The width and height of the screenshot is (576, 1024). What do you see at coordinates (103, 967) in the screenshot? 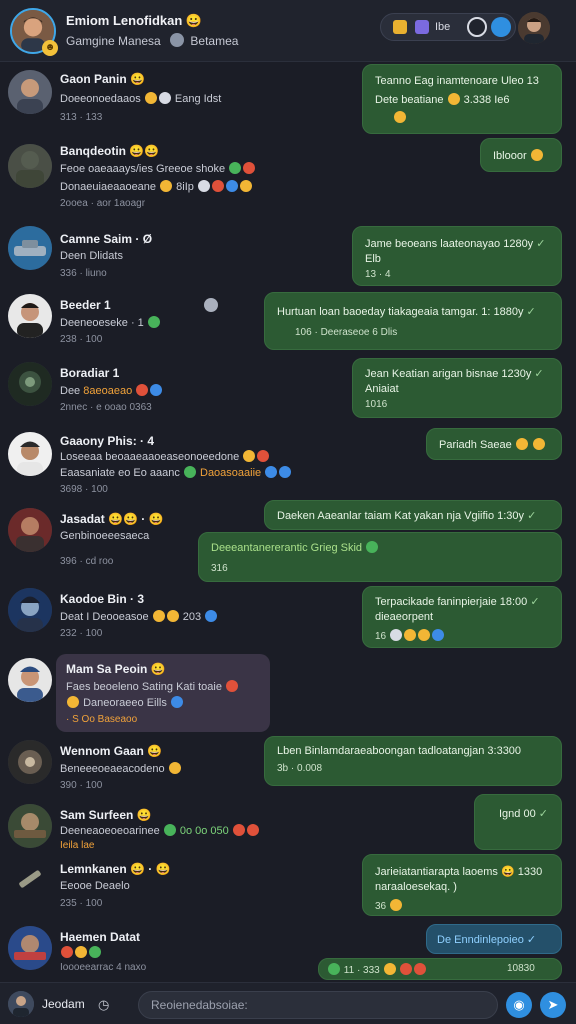
I see `message-meta: Ioooeearrac 4 naxo` at bounding box center [103, 967].